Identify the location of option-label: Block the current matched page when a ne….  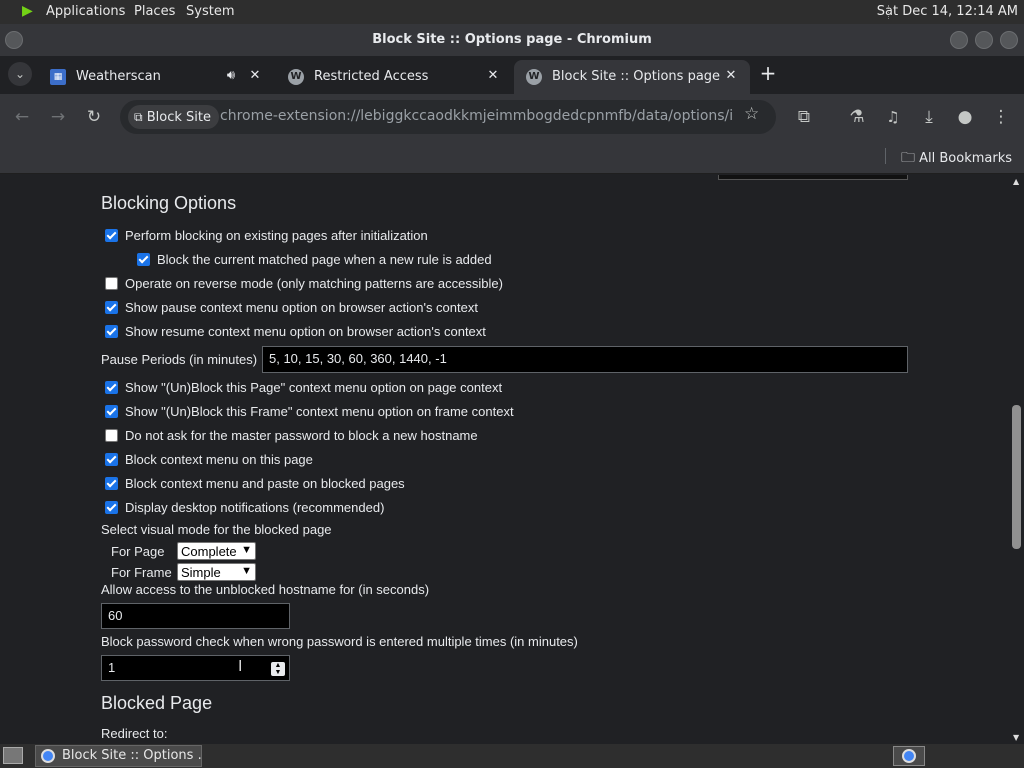
(324, 259).